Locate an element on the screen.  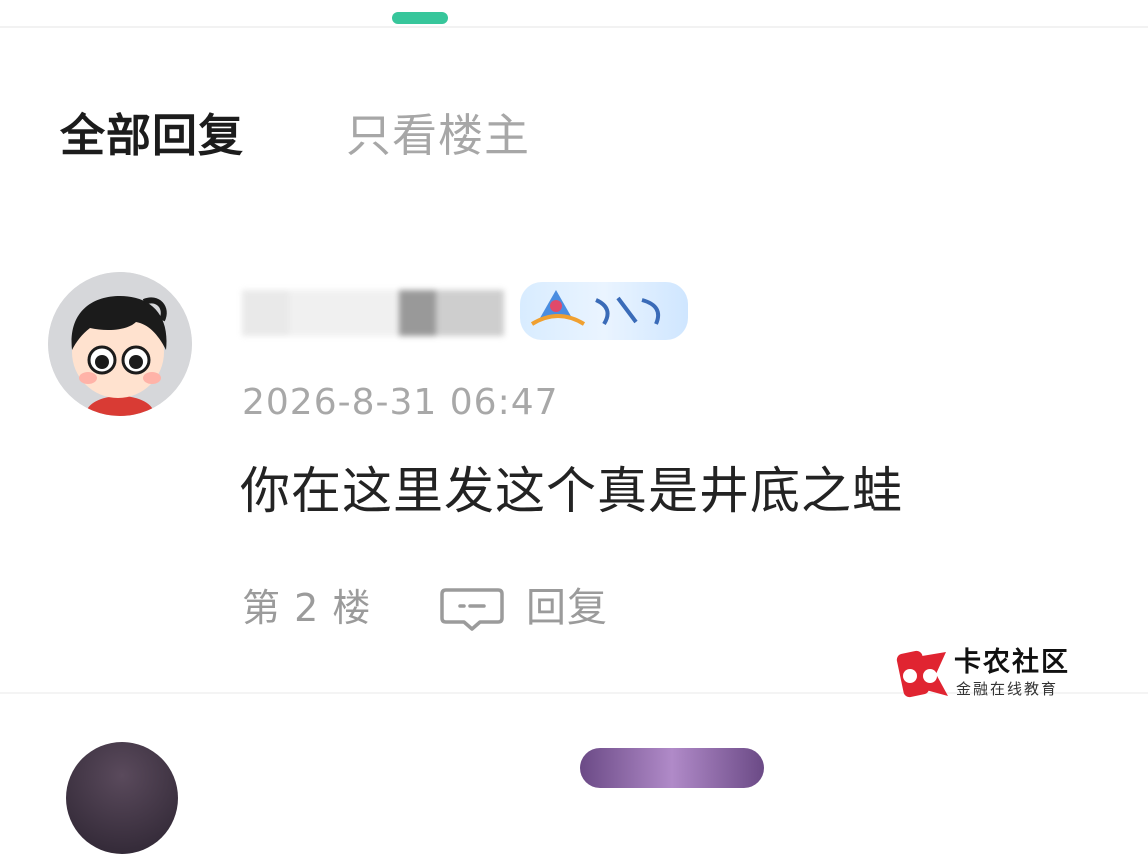
tab-op-only: 只看楼主 is located at coordinates (438, 136).